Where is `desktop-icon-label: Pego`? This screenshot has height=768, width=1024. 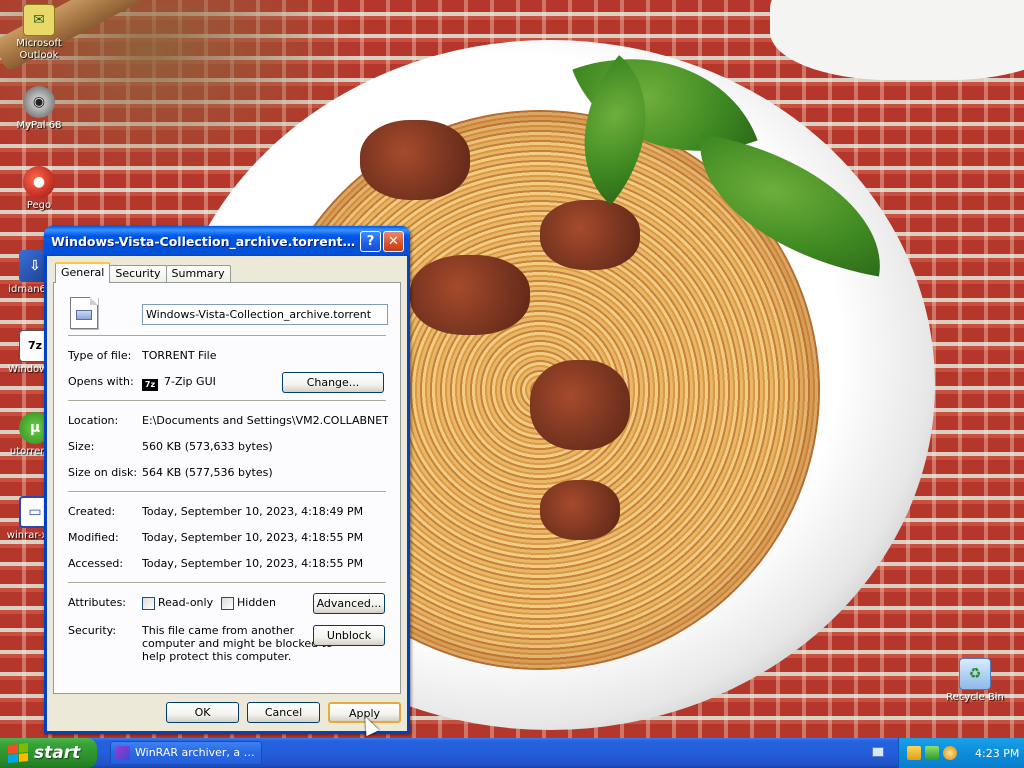
desktop-icon-label: Pego is located at coordinates (39, 205).